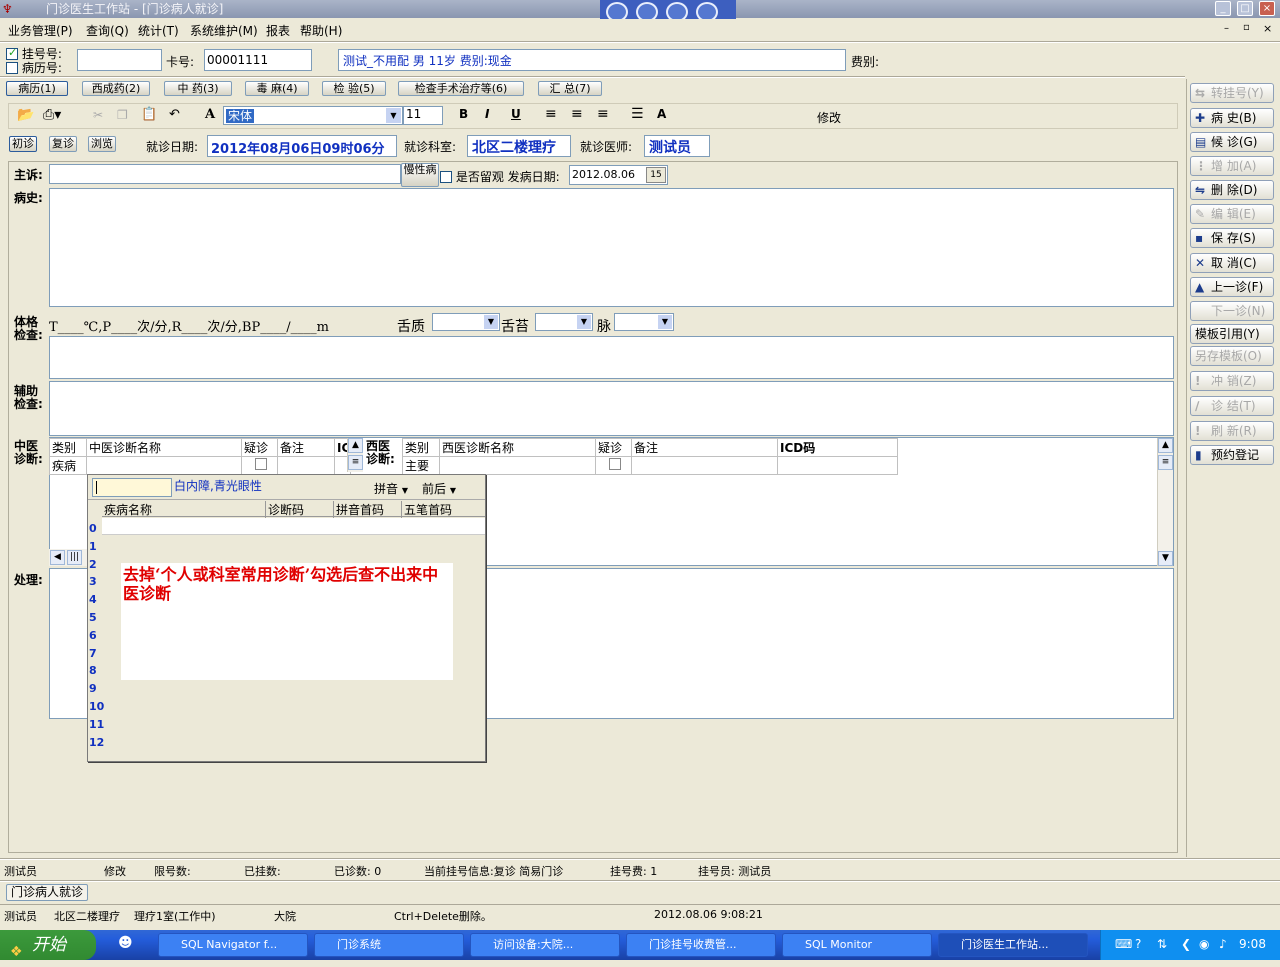  I want to click on undo-icon: ↶, so click(174, 114).